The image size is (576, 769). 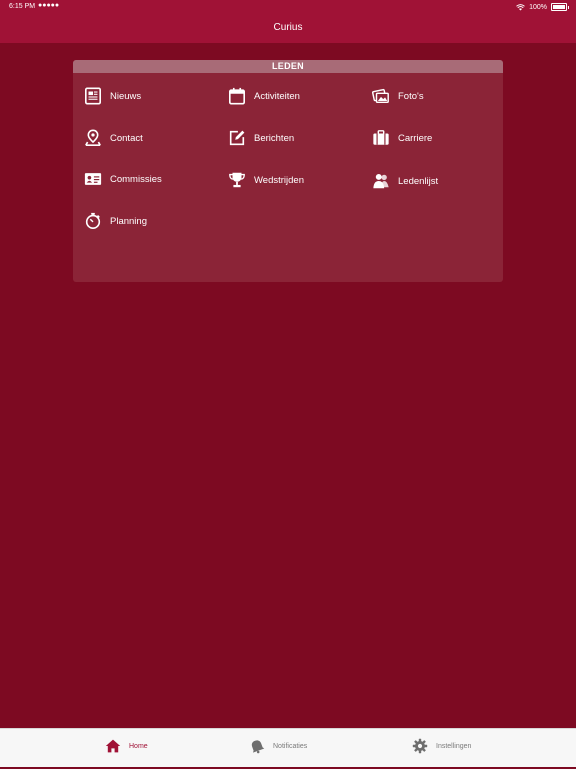 I want to click on menu-item-contact: Contact, so click(x=113, y=138).